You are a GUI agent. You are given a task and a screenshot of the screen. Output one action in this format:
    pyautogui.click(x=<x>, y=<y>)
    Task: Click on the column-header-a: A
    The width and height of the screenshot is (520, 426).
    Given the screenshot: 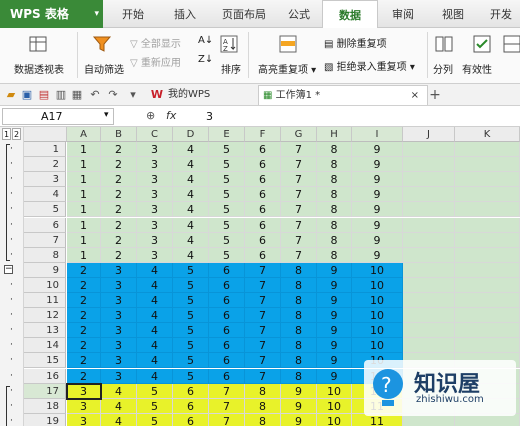 What is the action you would take?
    pyautogui.click(x=84, y=134)
    